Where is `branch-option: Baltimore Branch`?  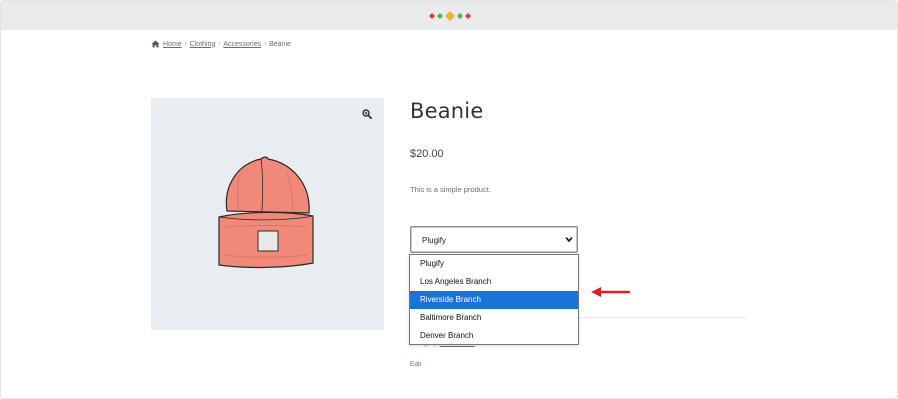
branch-option: Baltimore Branch is located at coordinates (494, 318).